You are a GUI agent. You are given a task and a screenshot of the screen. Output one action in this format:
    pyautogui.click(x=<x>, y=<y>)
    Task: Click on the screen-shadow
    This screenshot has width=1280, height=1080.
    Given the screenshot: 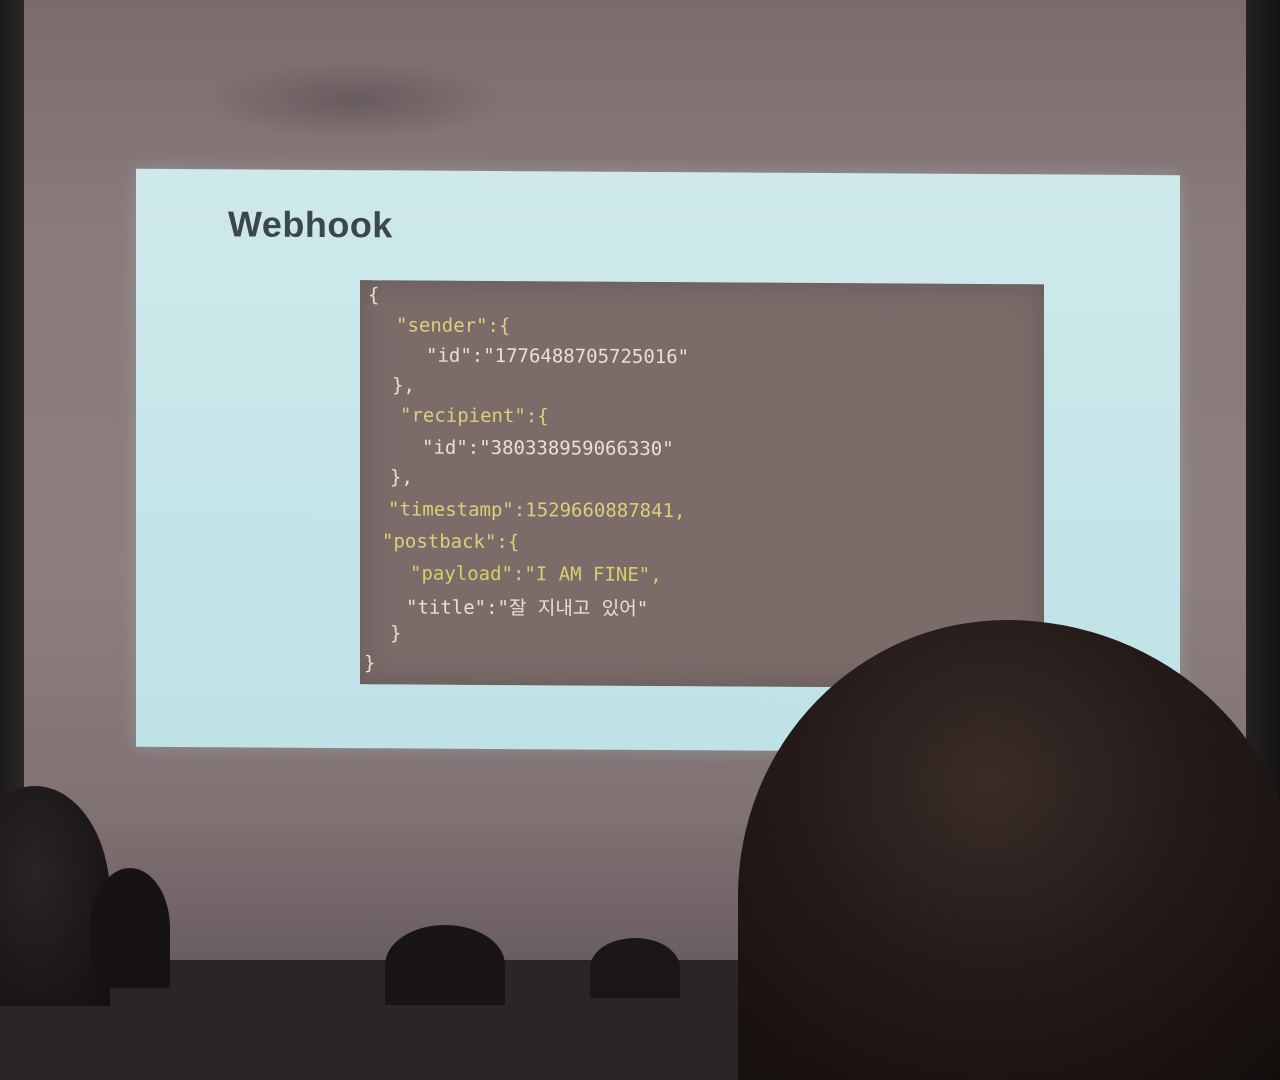 What is the action you would take?
    pyautogui.click(x=354, y=100)
    